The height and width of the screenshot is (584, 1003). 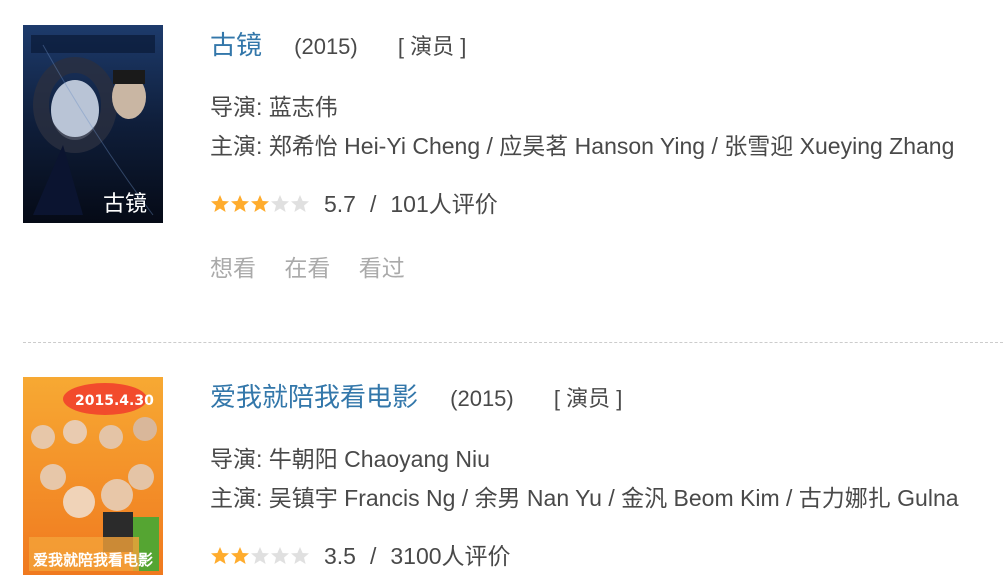 I want to click on poster-date: 2015.4.30, so click(x=114, y=401).